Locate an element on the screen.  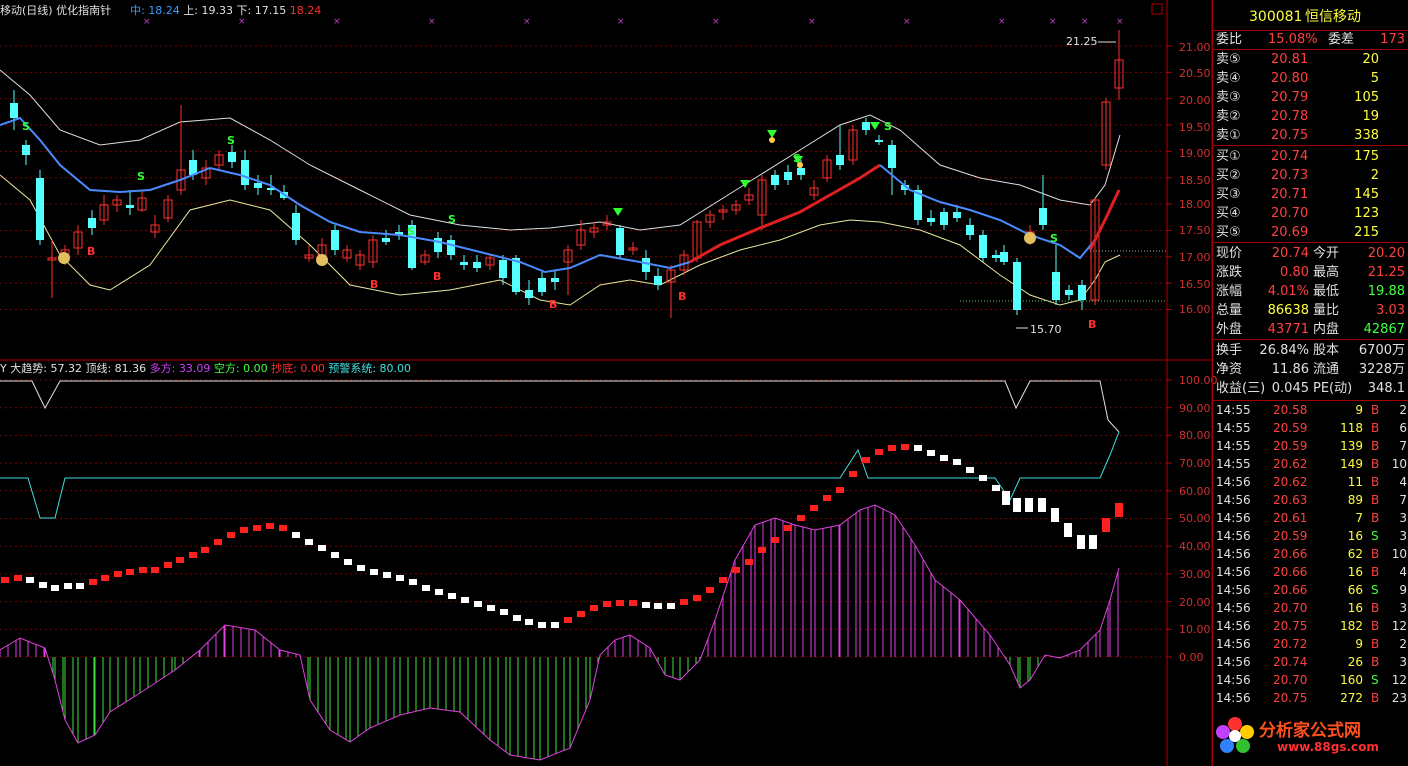
indicator-tick: 20.00 is located at coordinates (1195, 602).